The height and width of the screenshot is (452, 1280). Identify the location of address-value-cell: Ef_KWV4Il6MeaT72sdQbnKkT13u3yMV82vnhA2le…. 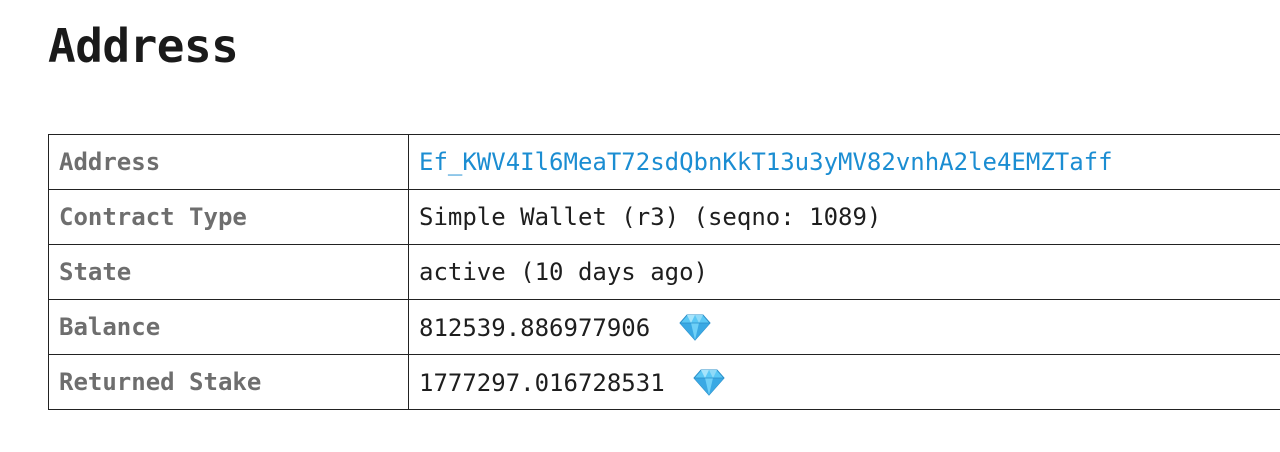
(844, 162).